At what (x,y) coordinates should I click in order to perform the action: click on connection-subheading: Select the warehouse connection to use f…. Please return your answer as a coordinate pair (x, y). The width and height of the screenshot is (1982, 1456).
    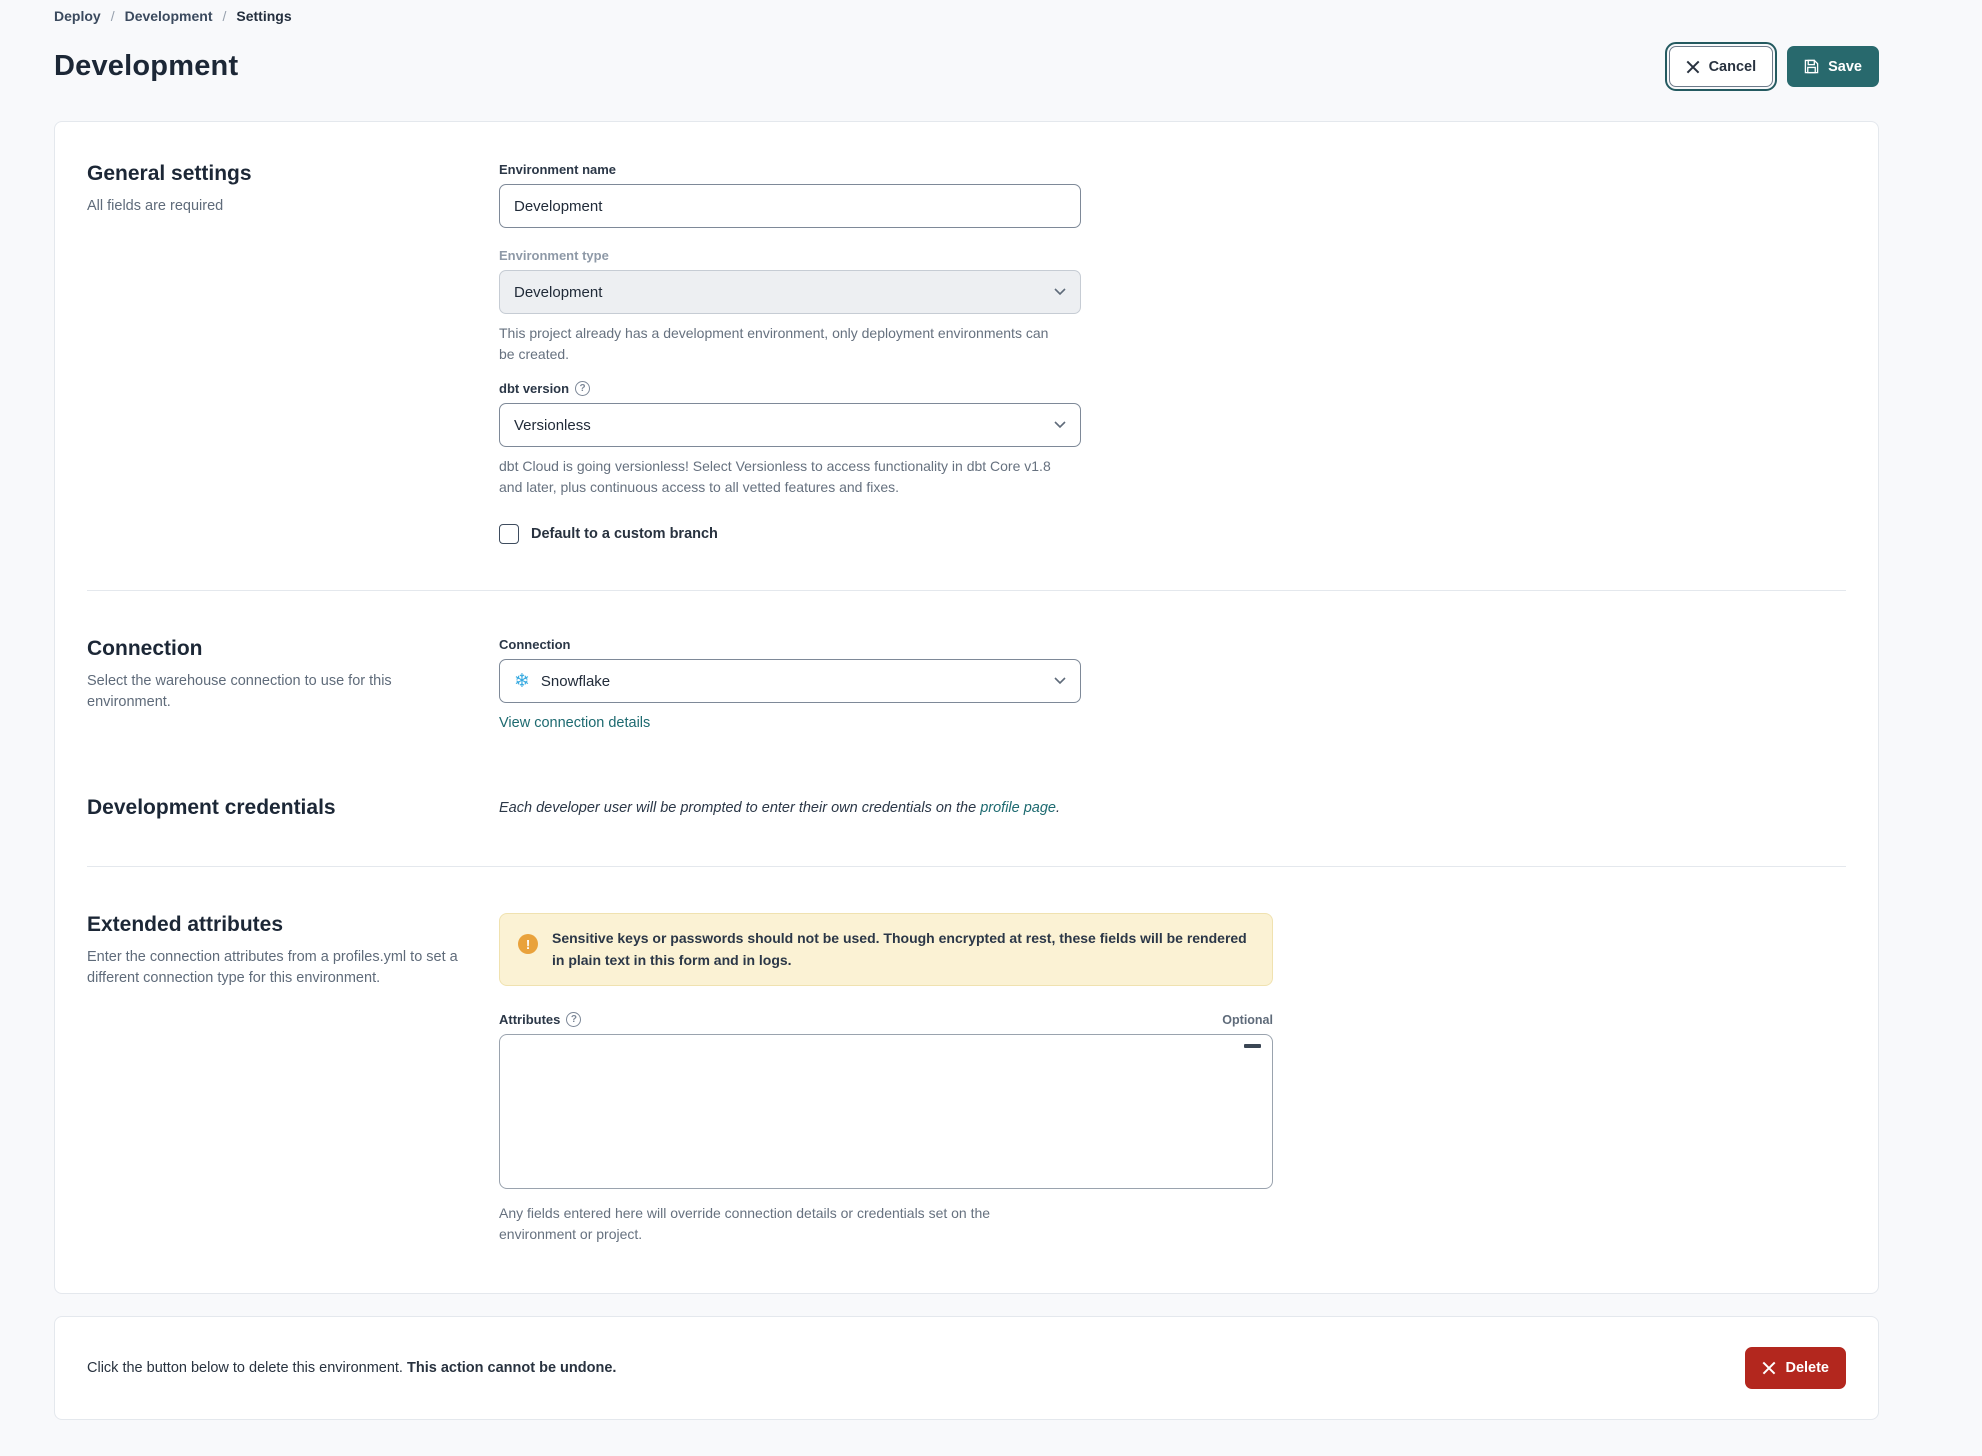
    Looking at the image, I should click on (239, 692).